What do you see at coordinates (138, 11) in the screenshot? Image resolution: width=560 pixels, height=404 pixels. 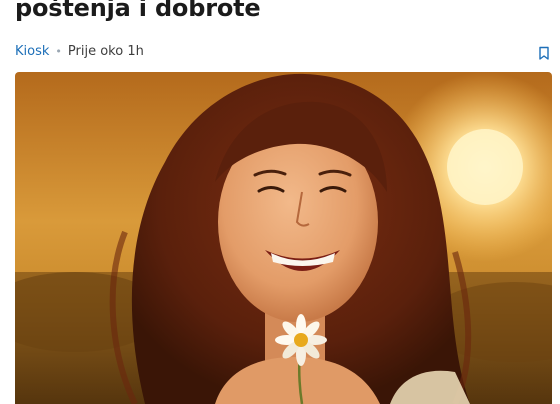 I see `article-headline: poštenja i dobrote` at bounding box center [138, 11].